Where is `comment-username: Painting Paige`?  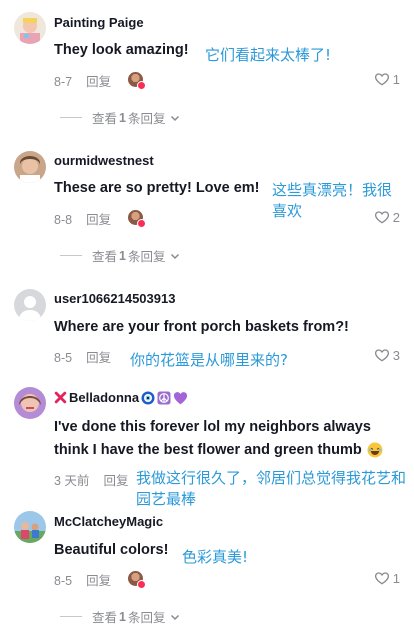
comment-username: Painting Paige is located at coordinates (99, 22).